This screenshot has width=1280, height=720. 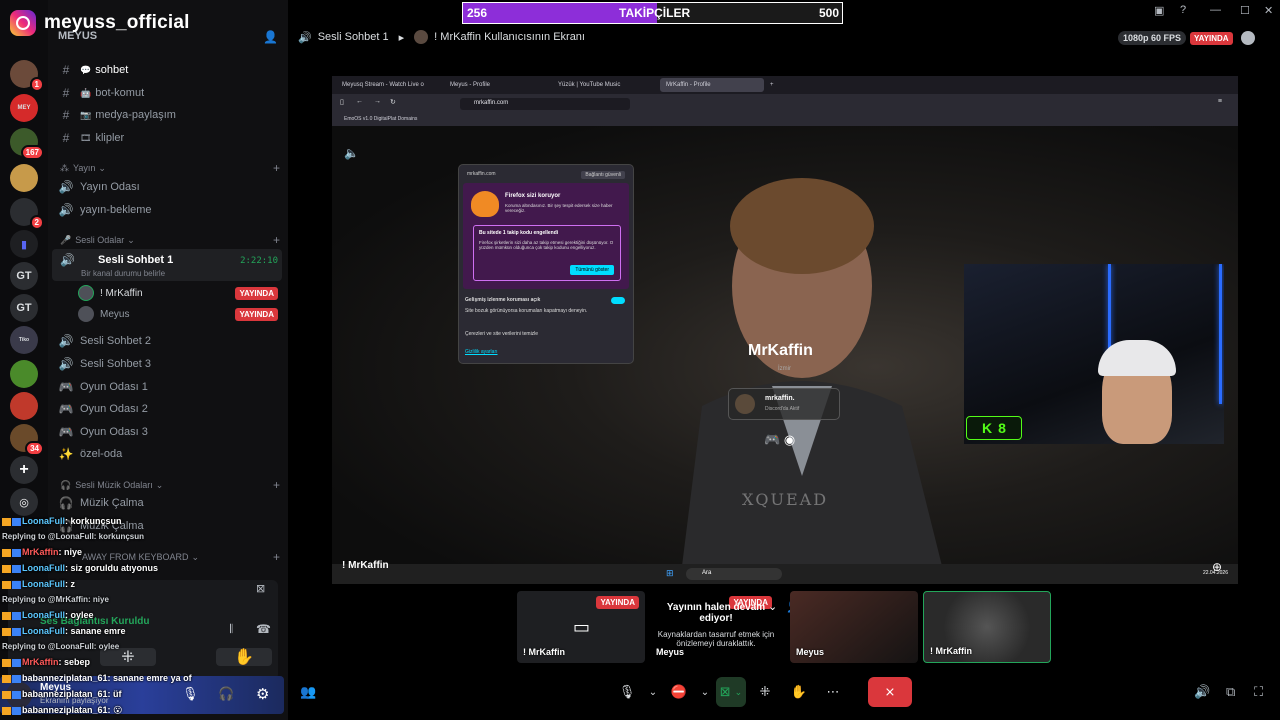 What do you see at coordinates (270, 37) in the screenshot?
I see `add-member-icon: 👤` at bounding box center [270, 37].